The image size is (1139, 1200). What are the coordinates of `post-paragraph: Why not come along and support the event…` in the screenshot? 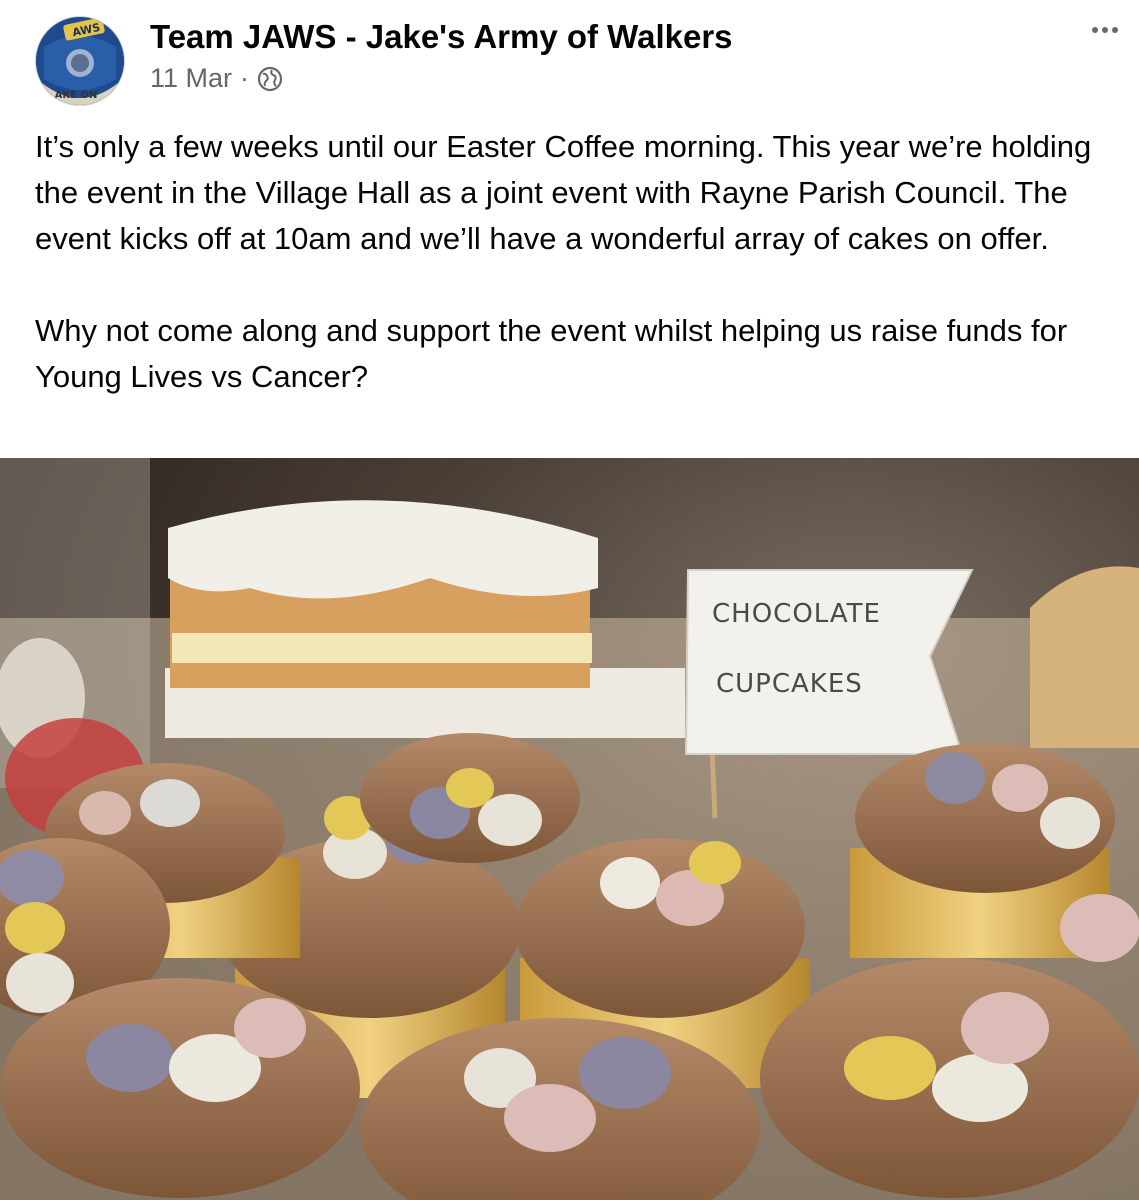 It's located at (551, 353).